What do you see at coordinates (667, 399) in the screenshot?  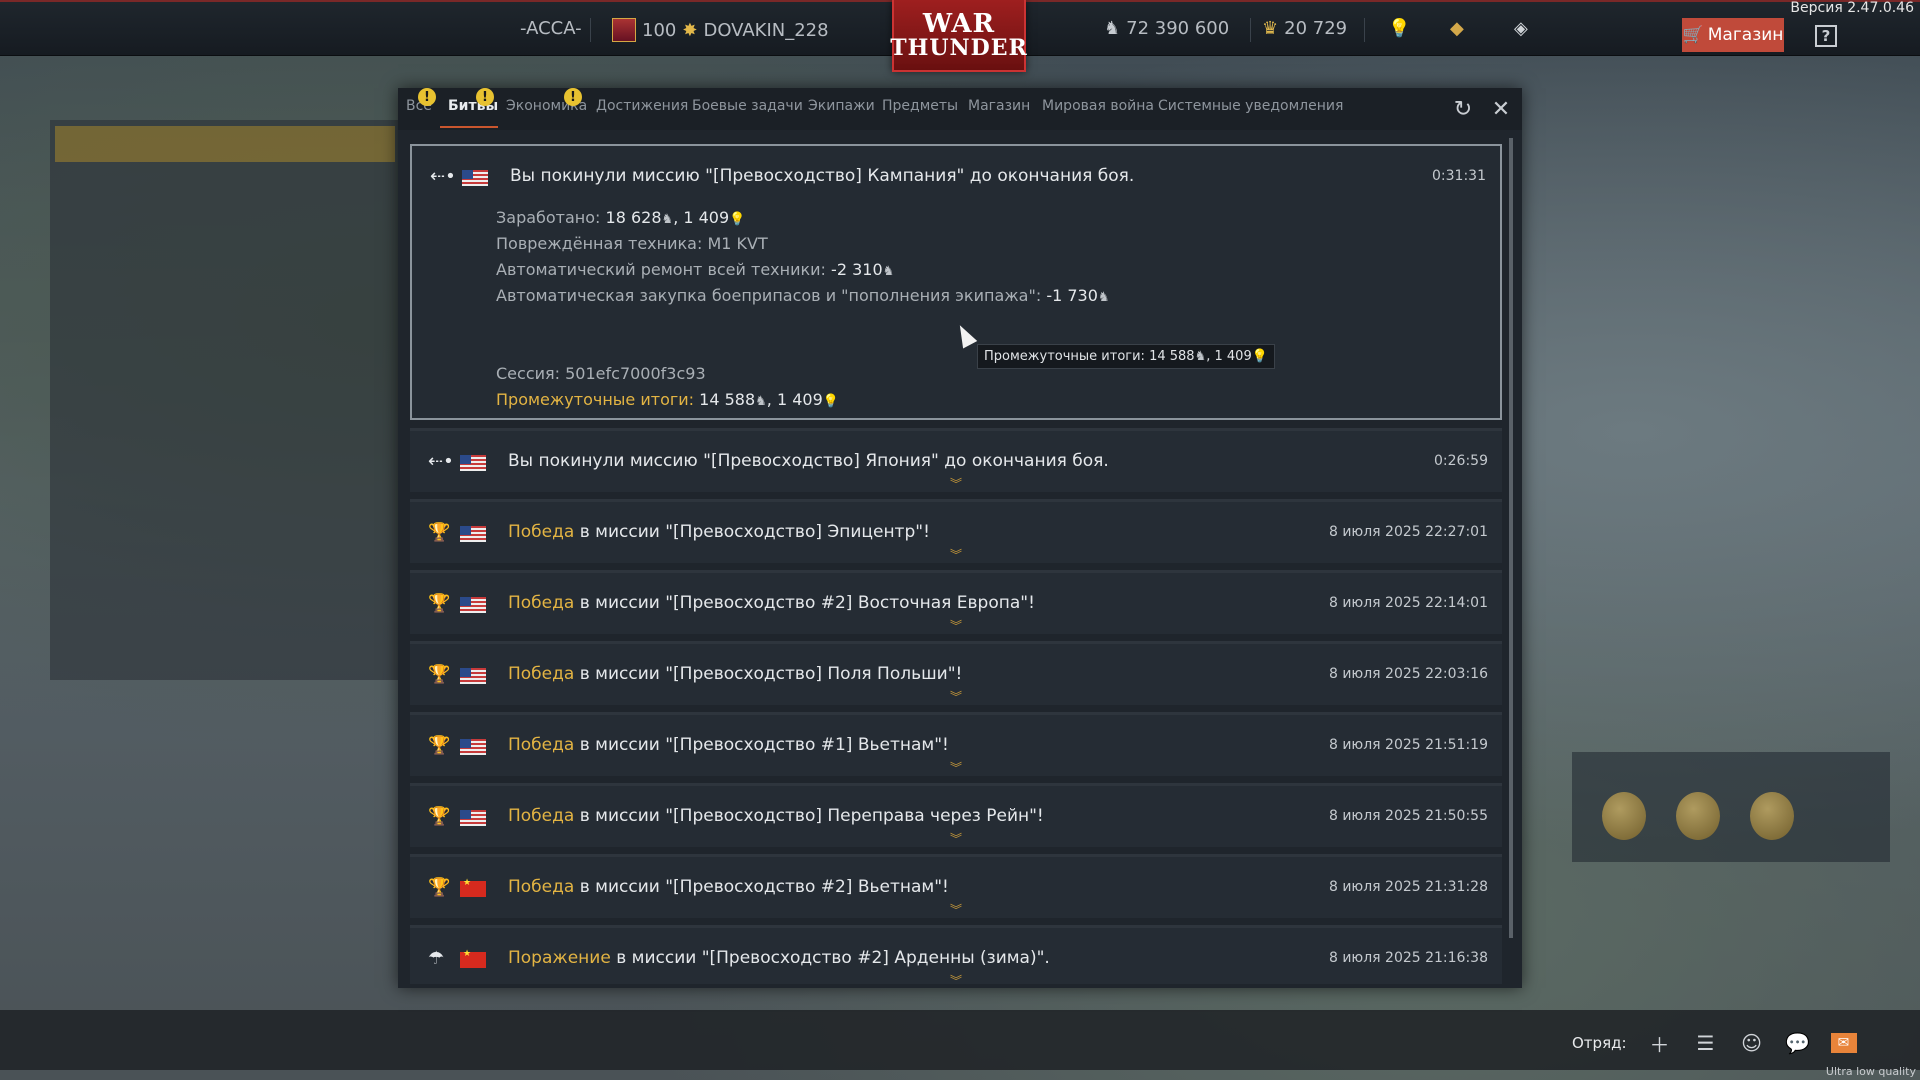 I see `detail-subtotal: Промежуточные итоги: 14 588♞, 1 409💡` at bounding box center [667, 399].